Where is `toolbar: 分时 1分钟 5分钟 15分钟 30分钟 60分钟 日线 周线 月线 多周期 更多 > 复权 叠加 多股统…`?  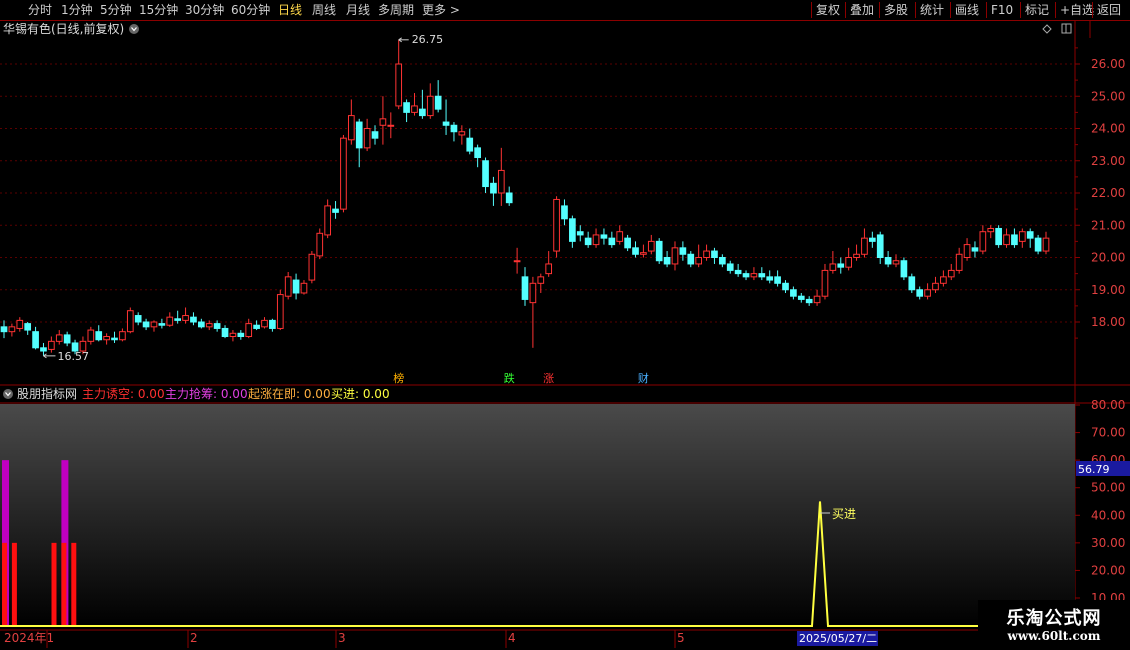
toolbar: 分时 1分钟 5分钟 15分钟 30分钟 60分钟 日线 周线 月线 多周期 更多 > 复权 叠加 多股统… is located at coordinates (565, 10).